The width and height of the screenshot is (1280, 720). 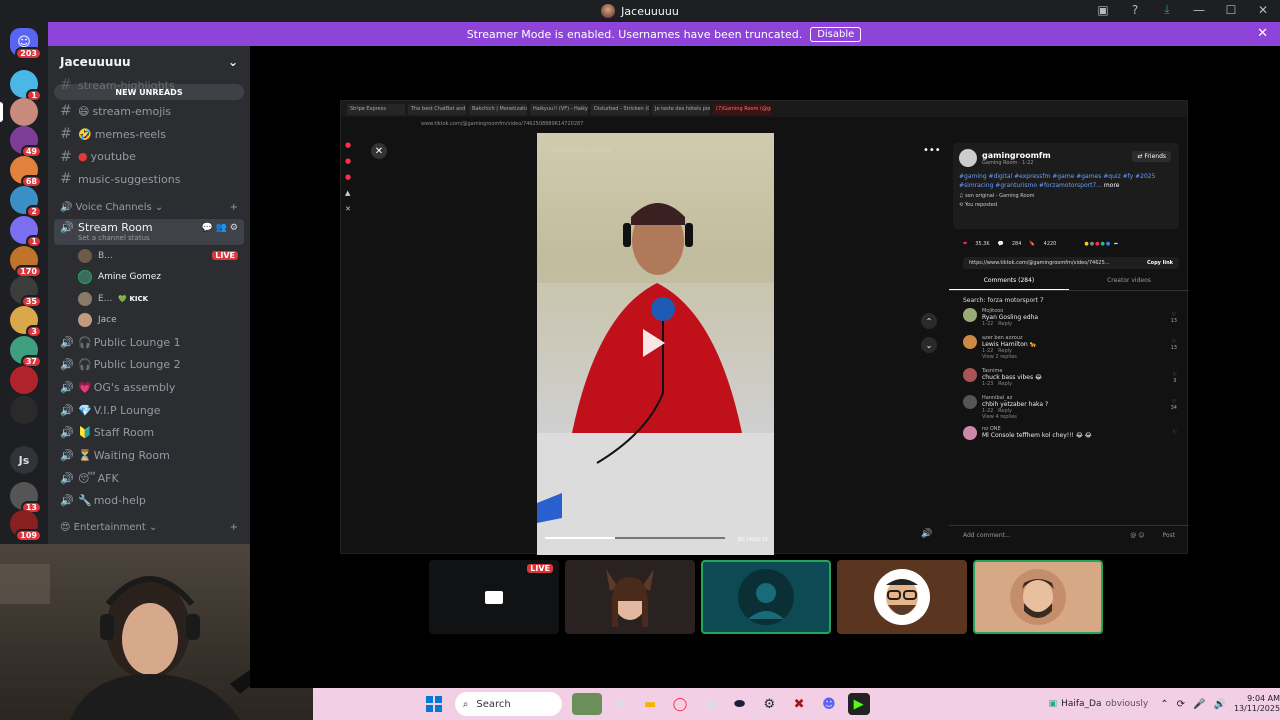 What do you see at coordinates (149, 299) in the screenshot?
I see `voice-user: E... 💚 KICK` at bounding box center [149, 299].